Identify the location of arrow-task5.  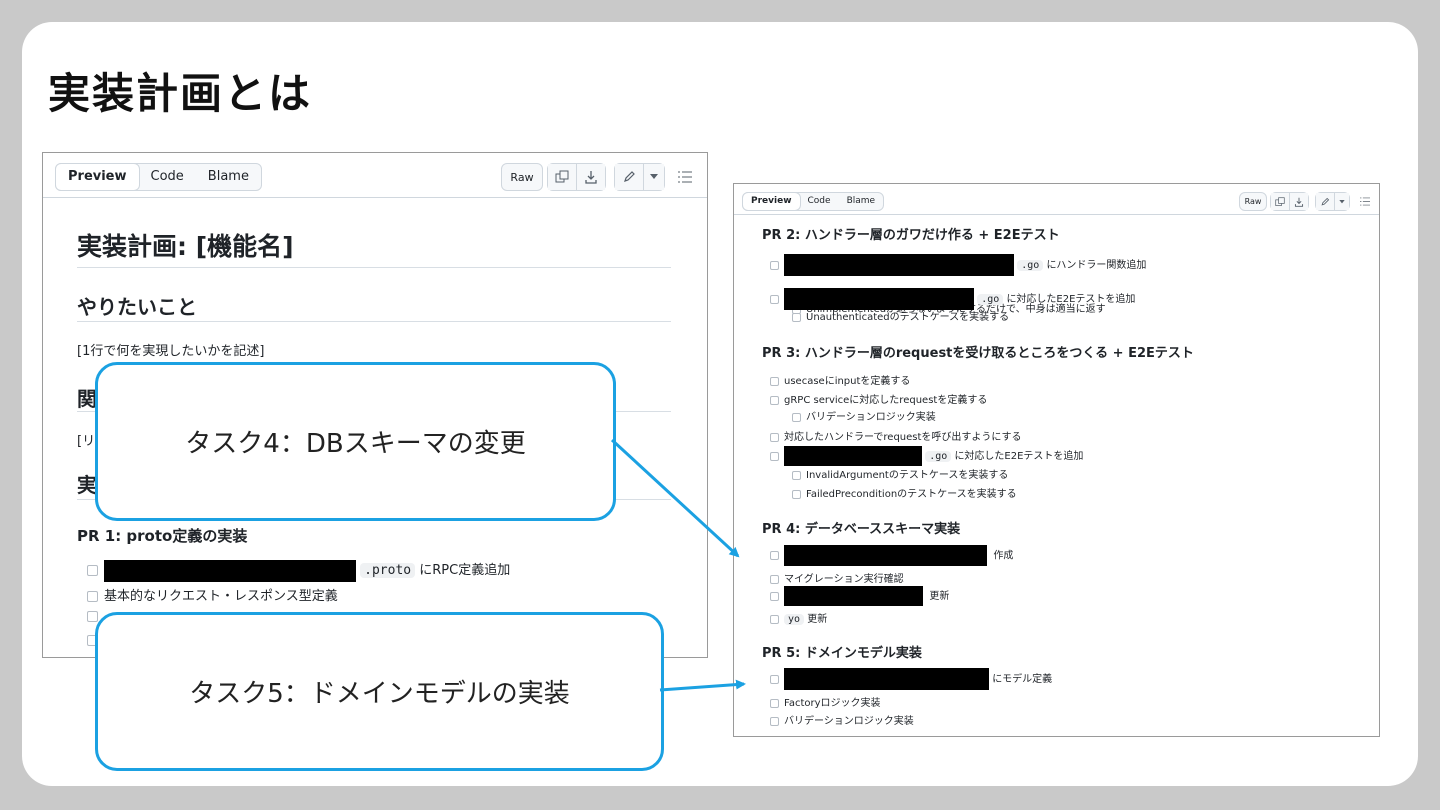
(702, 685).